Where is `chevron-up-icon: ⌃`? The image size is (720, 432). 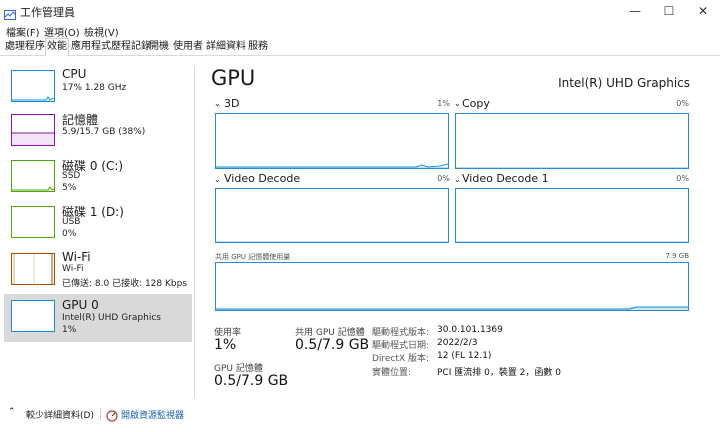 chevron-up-icon: ⌃ is located at coordinates (12, 412).